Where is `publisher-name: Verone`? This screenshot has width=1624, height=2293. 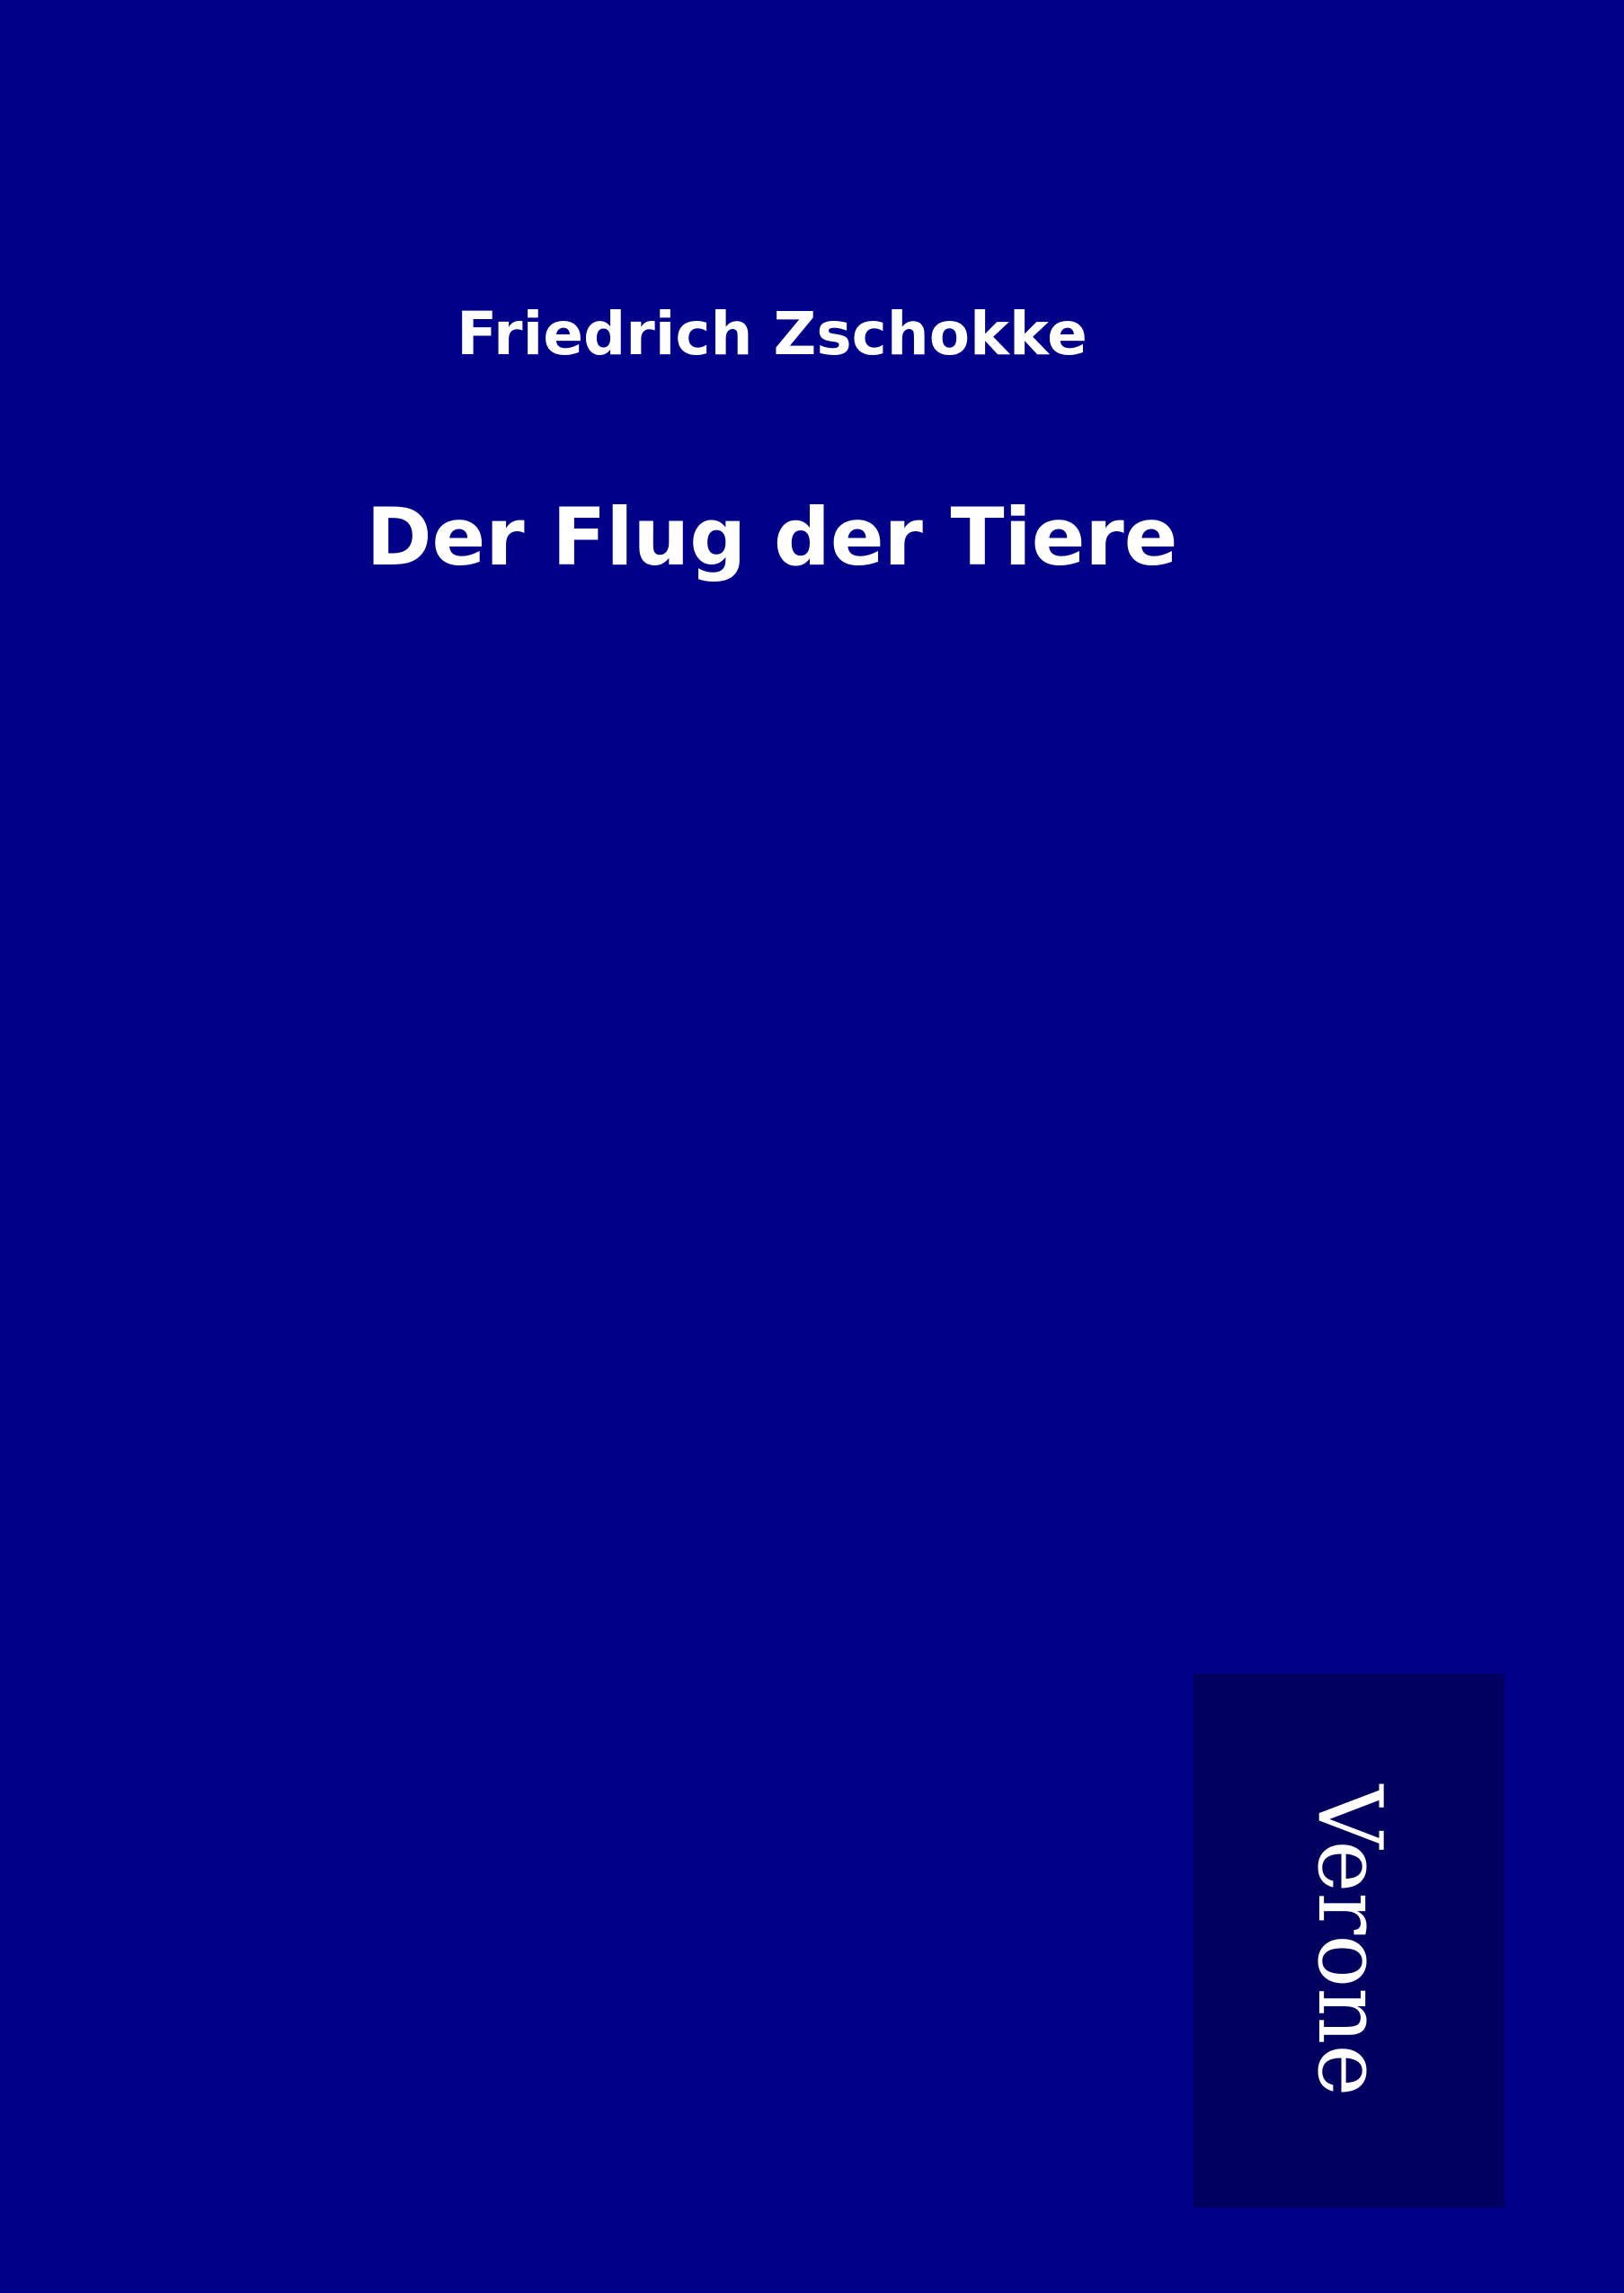 publisher-name: Verone is located at coordinates (1349, 1940).